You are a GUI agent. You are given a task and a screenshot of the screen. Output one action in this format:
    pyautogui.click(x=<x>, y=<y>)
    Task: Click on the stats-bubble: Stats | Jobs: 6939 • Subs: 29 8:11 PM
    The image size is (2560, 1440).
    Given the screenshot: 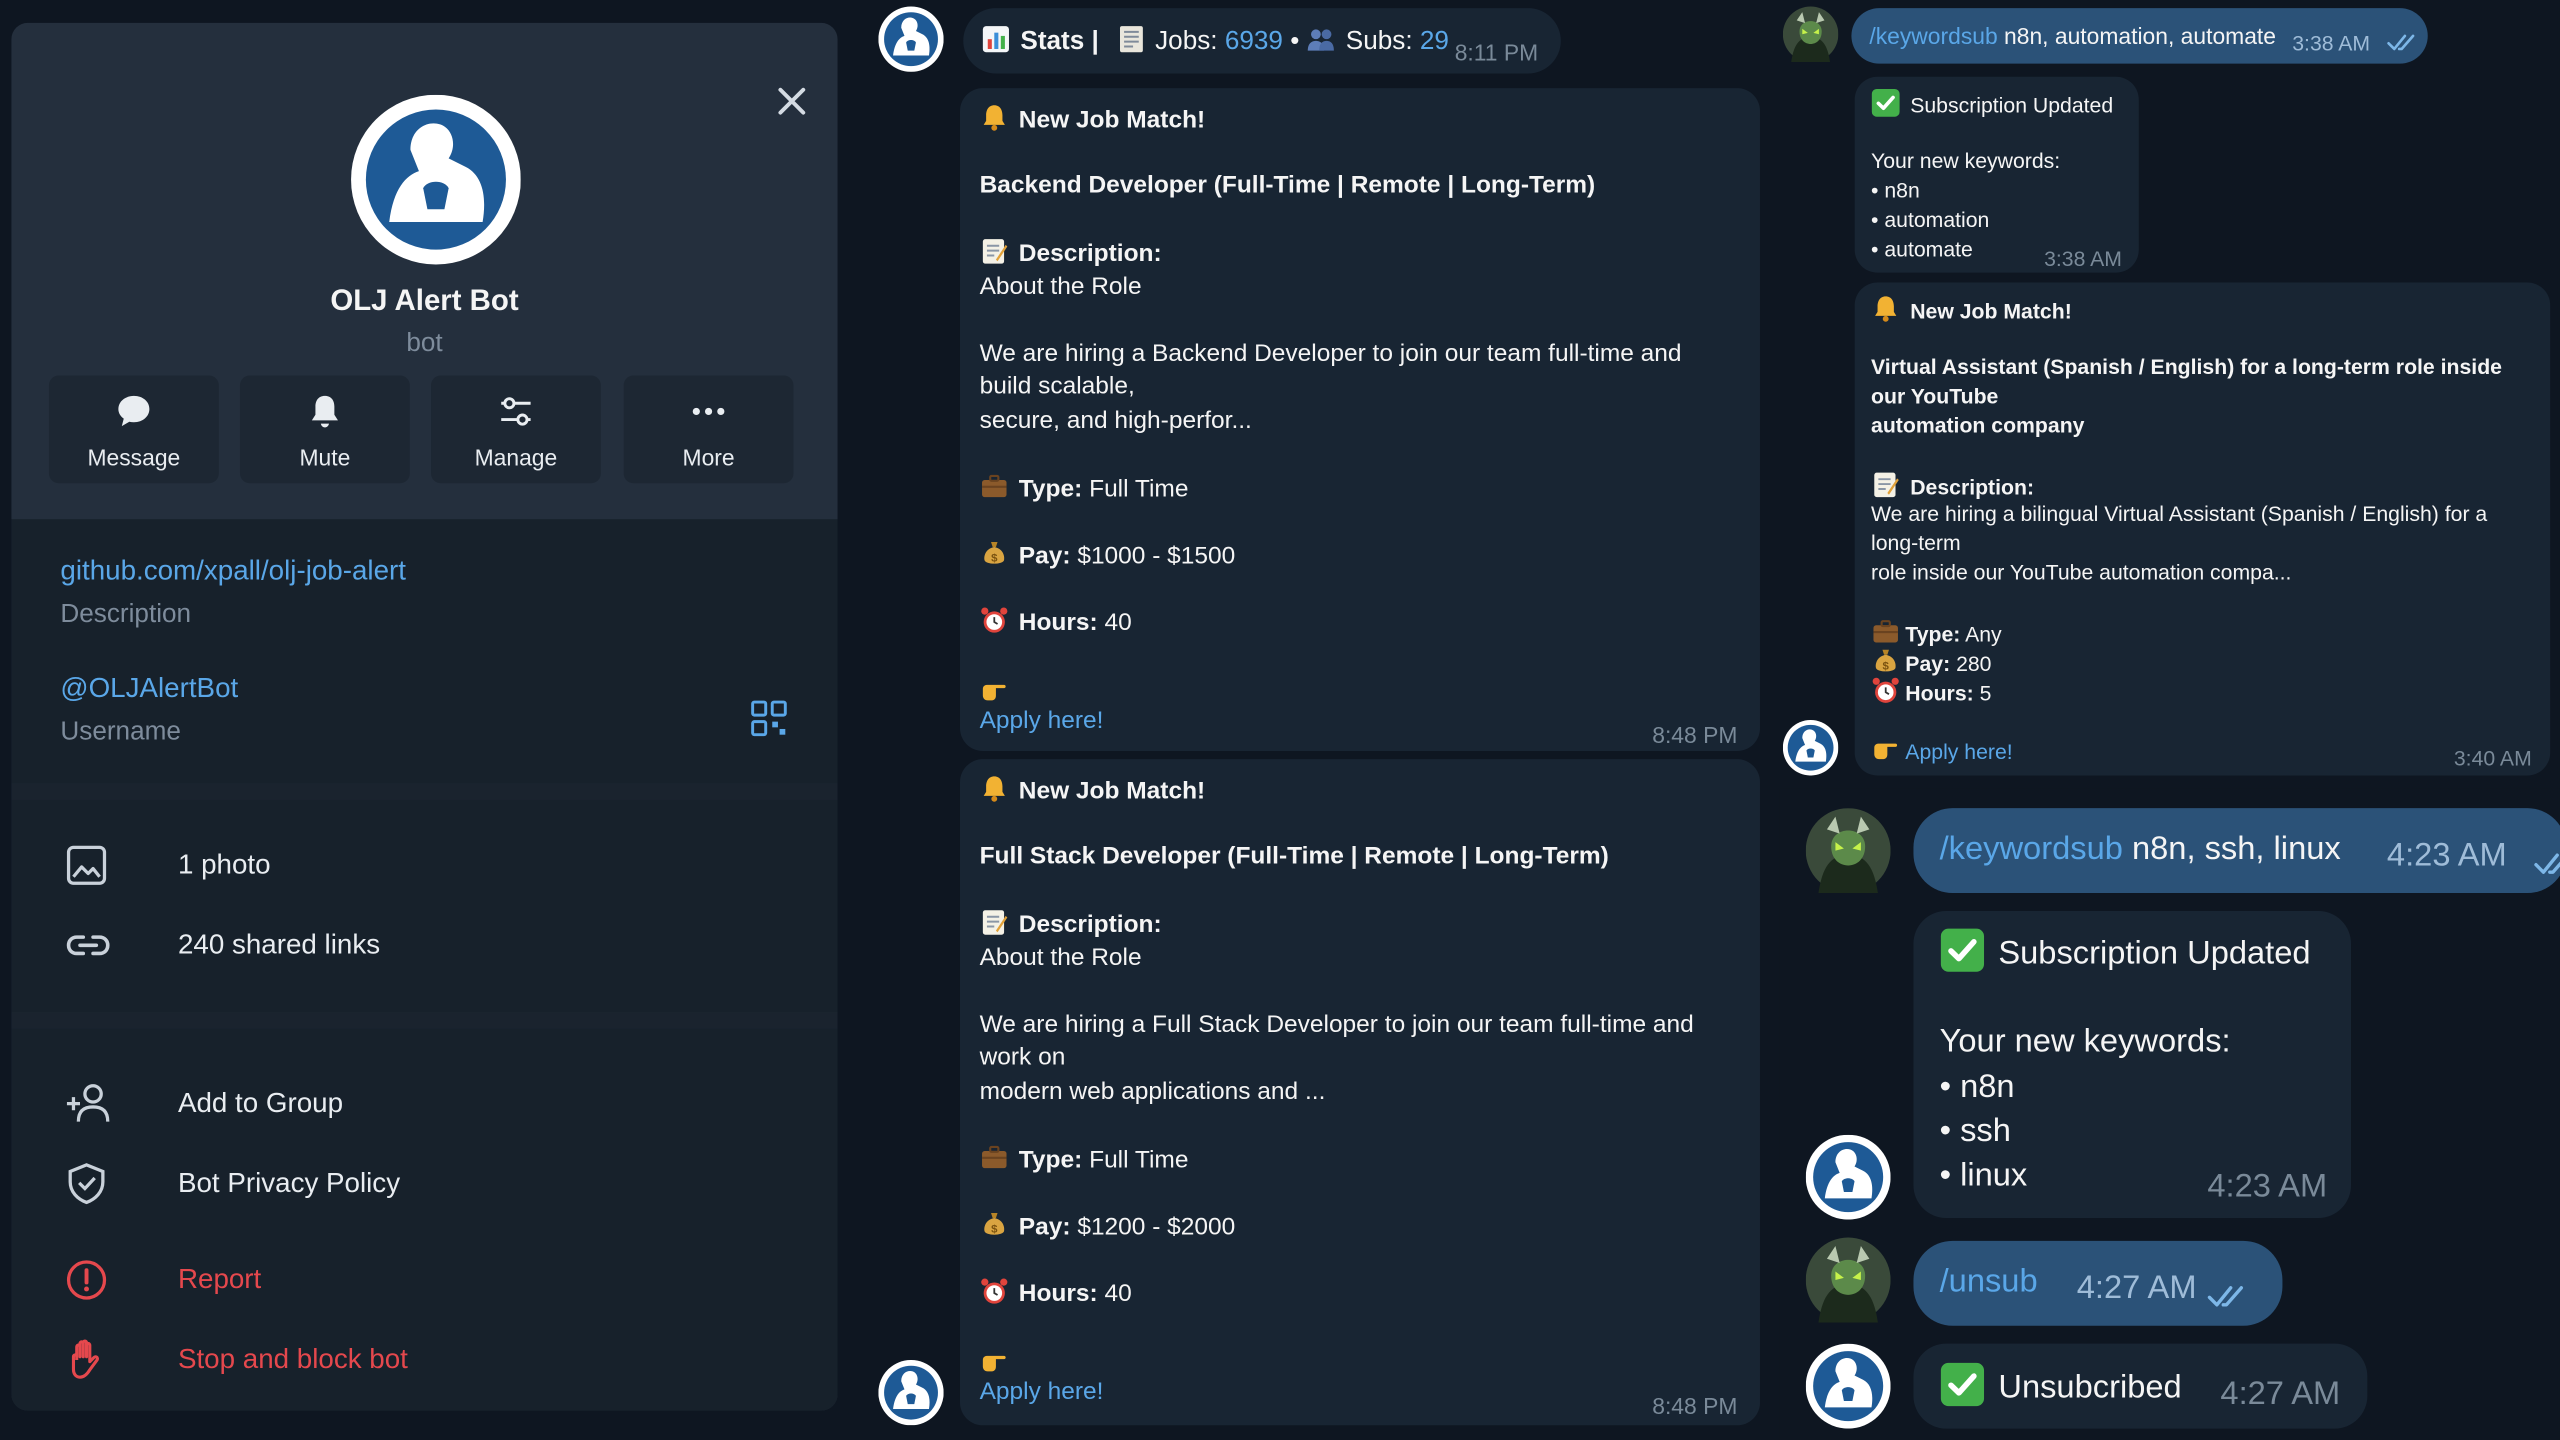 What is the action you would take?
    pyautogui.click(x=1262, y=41)
    